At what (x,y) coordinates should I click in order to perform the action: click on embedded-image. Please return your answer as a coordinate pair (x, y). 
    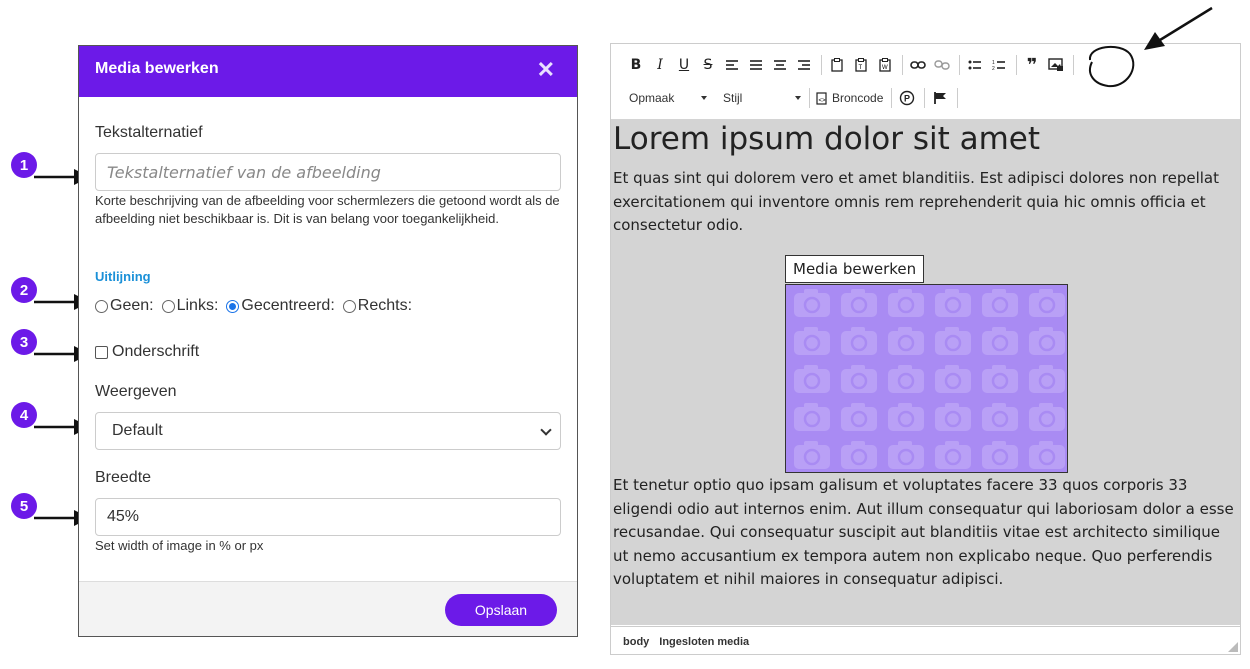
    Looking at the image, I should click on (926, 378).